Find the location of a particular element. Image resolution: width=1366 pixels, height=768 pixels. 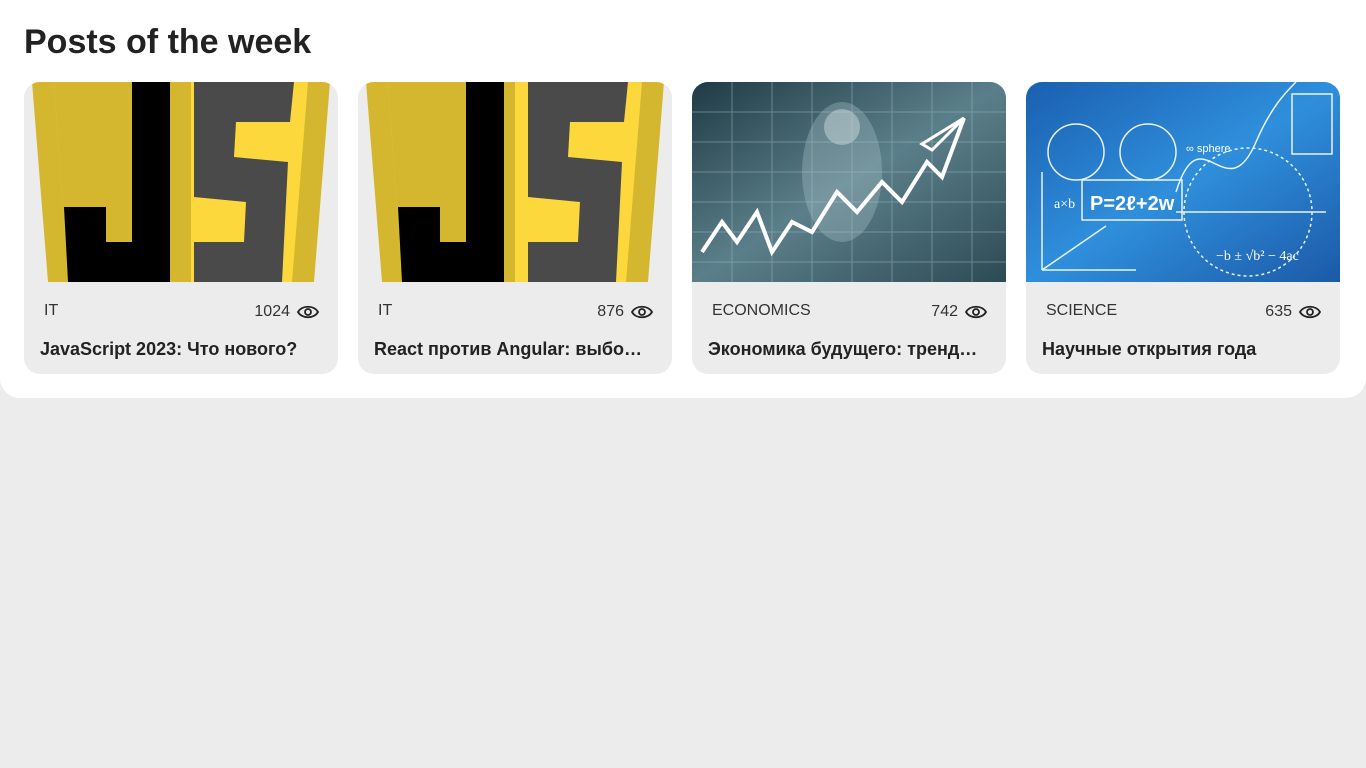

views-count: 742 is located at coordinates (944, 311).